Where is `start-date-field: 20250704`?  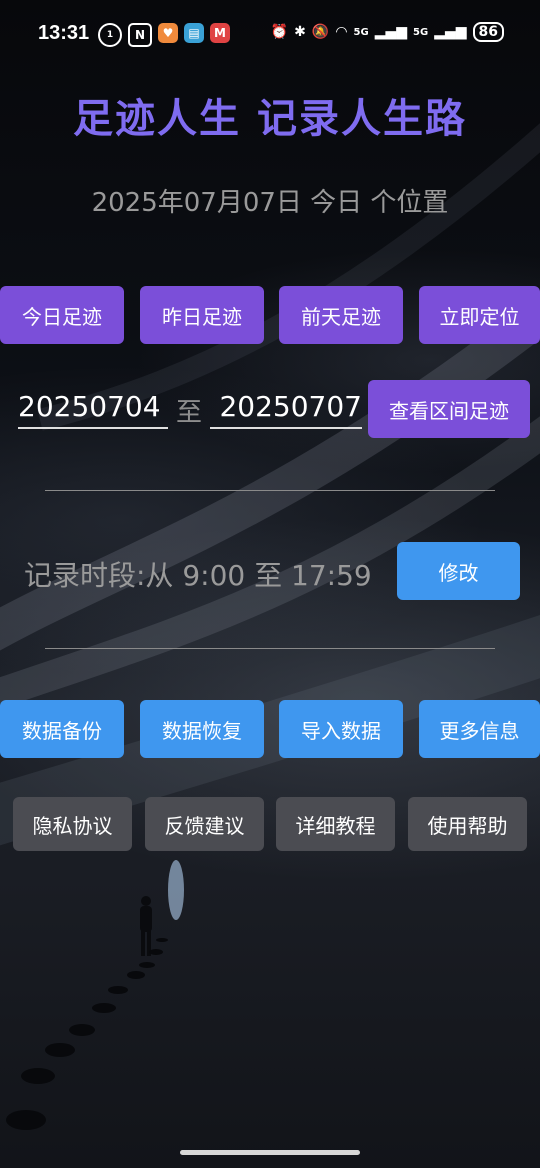
start-date-field: 20250704 is located at coordinates (93, 409).